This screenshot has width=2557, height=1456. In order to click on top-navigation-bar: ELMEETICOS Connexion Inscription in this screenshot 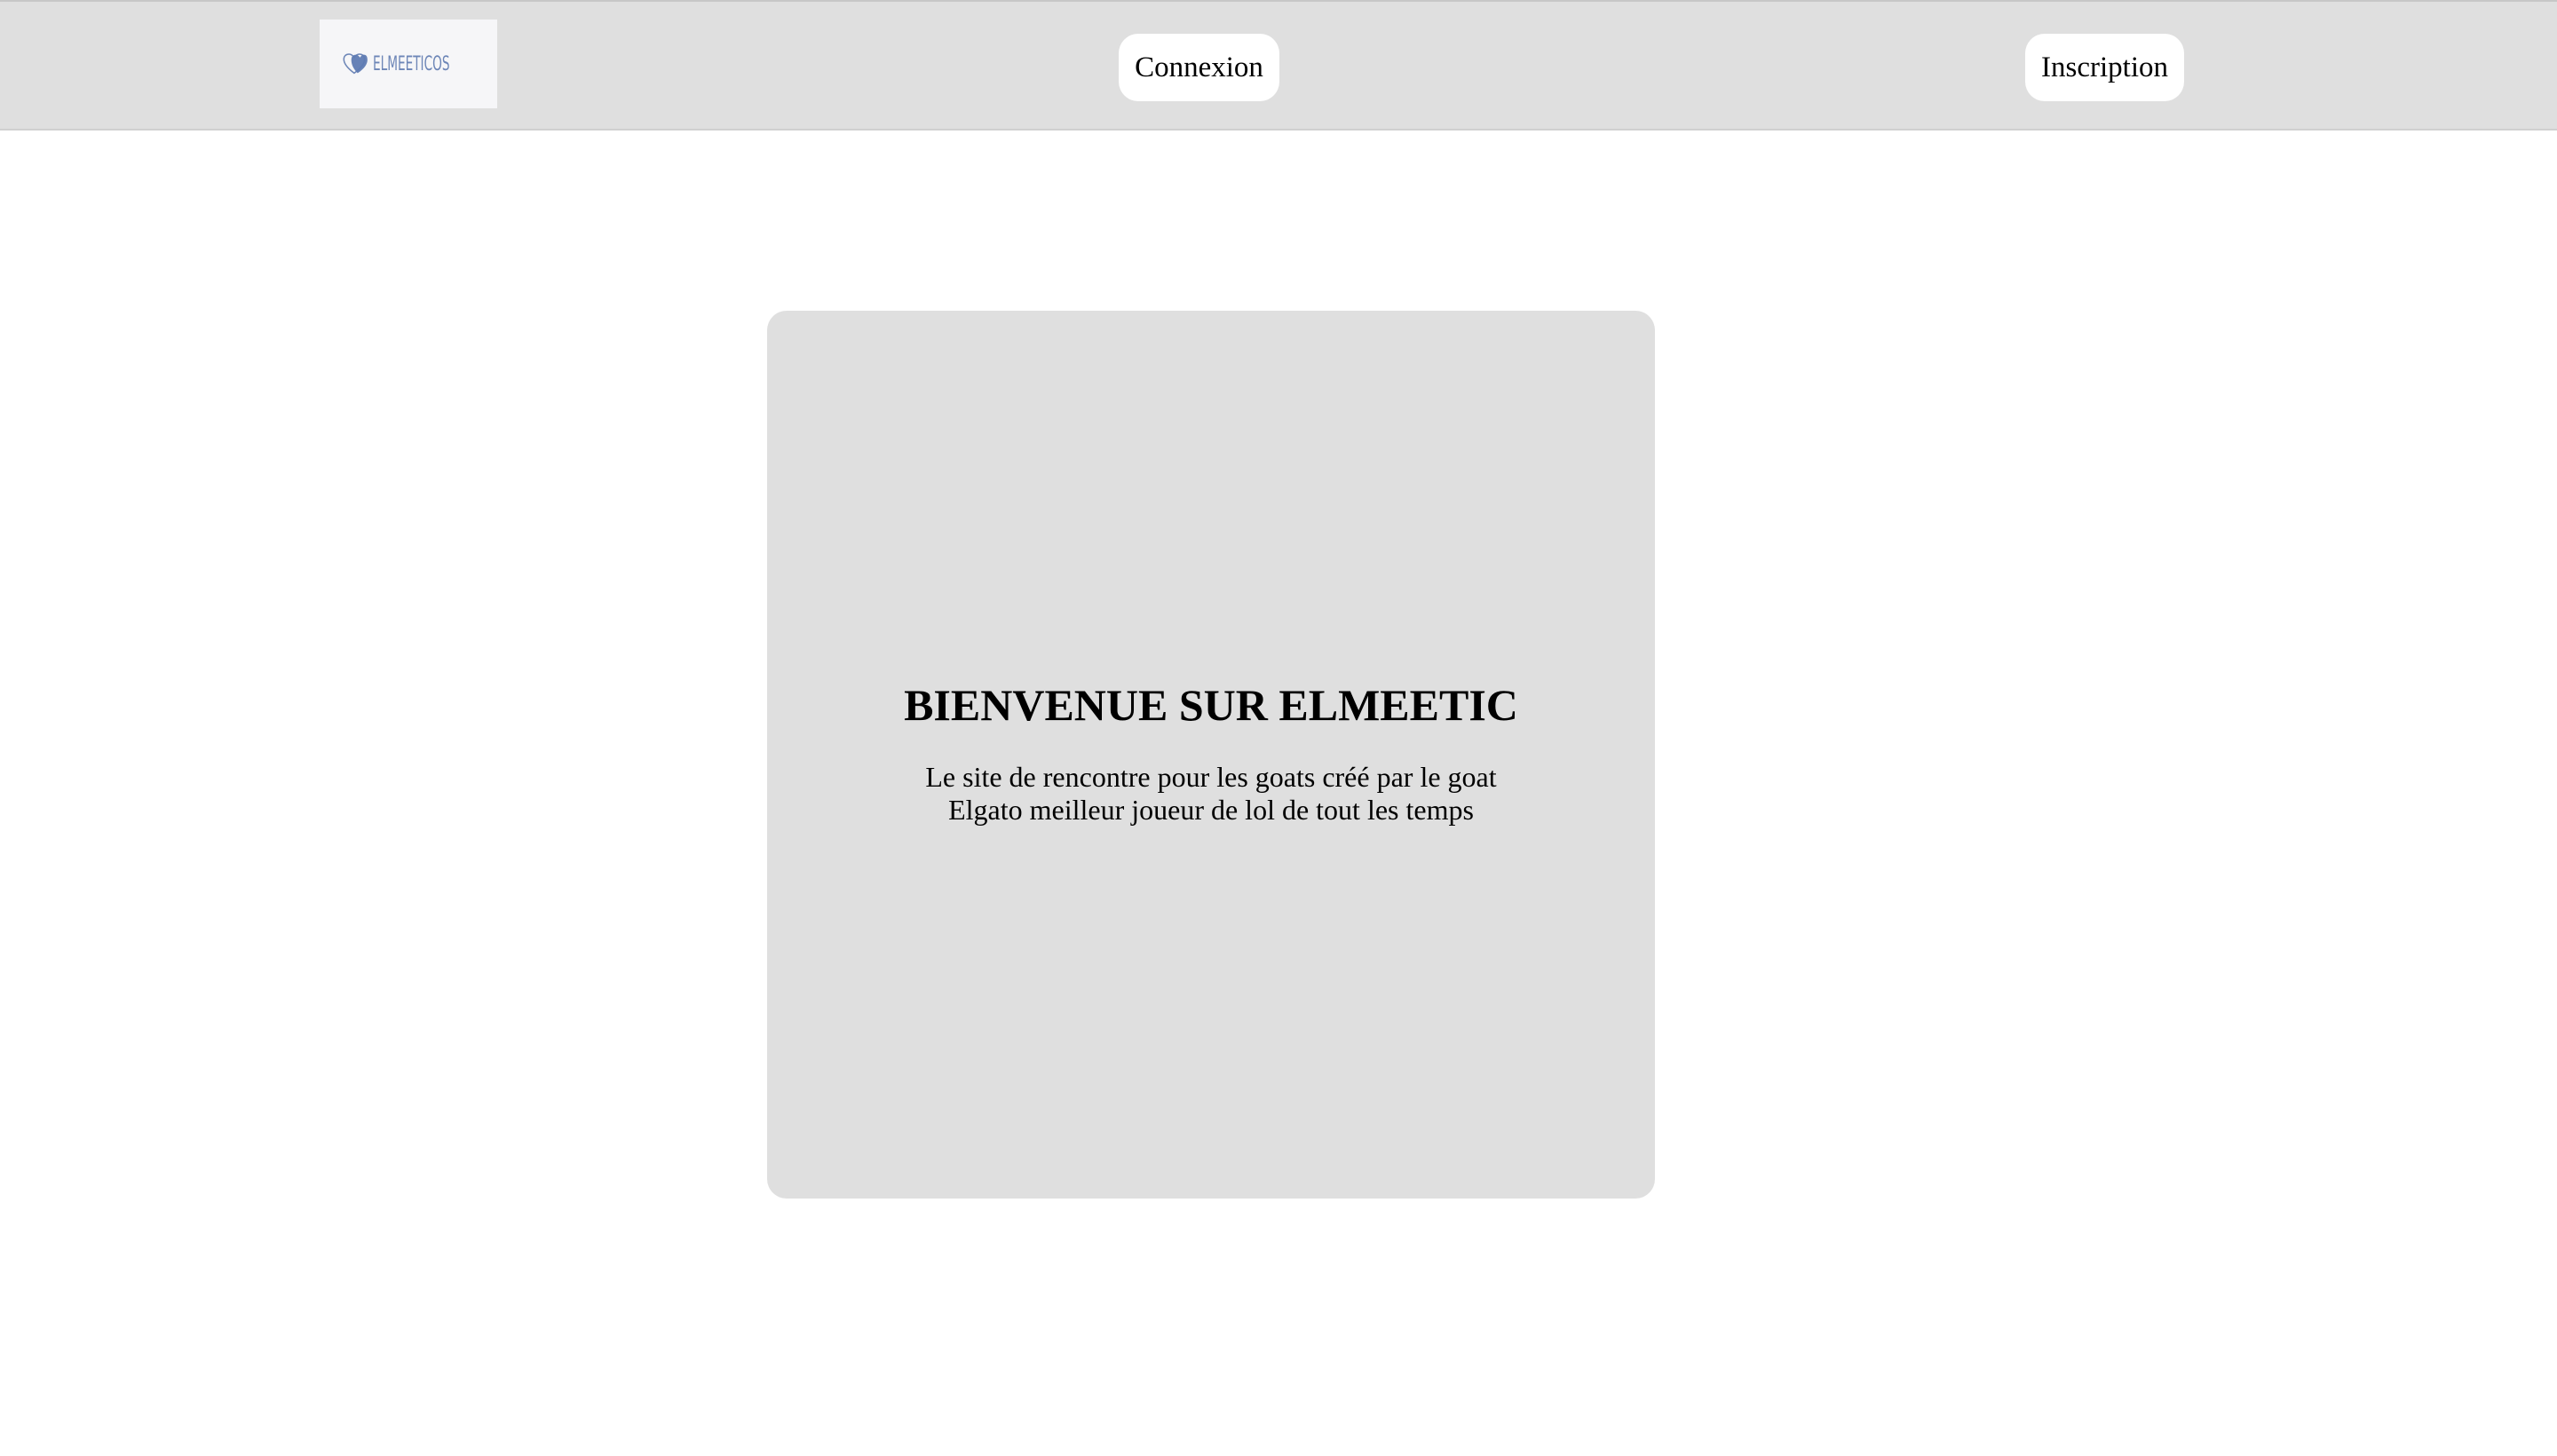, I will do `click(1278, 65)`.